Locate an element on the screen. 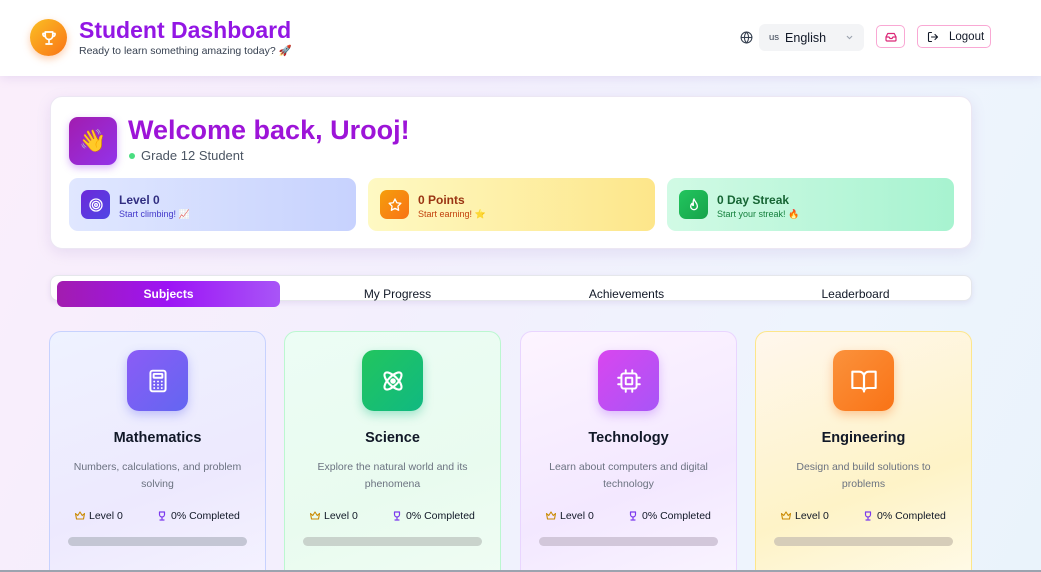 The image size is (1041, 572). tab-leaderboard: Leaderboard is located at coordinates (855, 294).